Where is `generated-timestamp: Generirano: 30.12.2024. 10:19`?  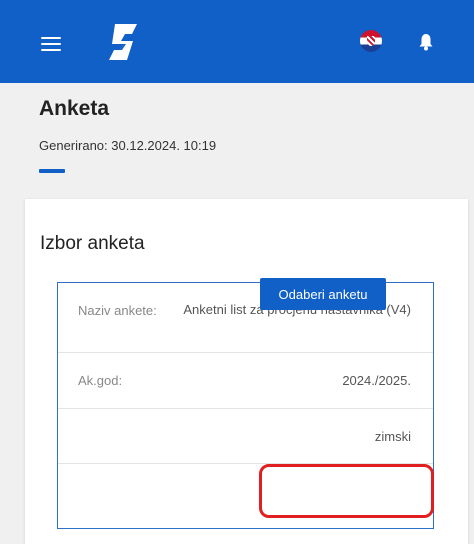
generated-timestamp: Generirano: 30.12.2024. 10:19 is located at coordinates (128, 145).